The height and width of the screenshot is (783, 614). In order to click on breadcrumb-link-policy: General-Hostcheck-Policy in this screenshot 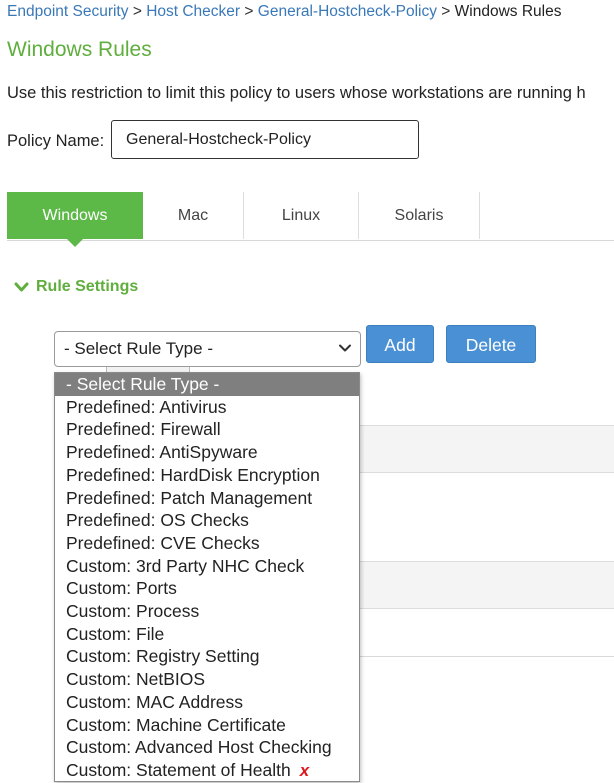, I will do `click(347, 11)`.